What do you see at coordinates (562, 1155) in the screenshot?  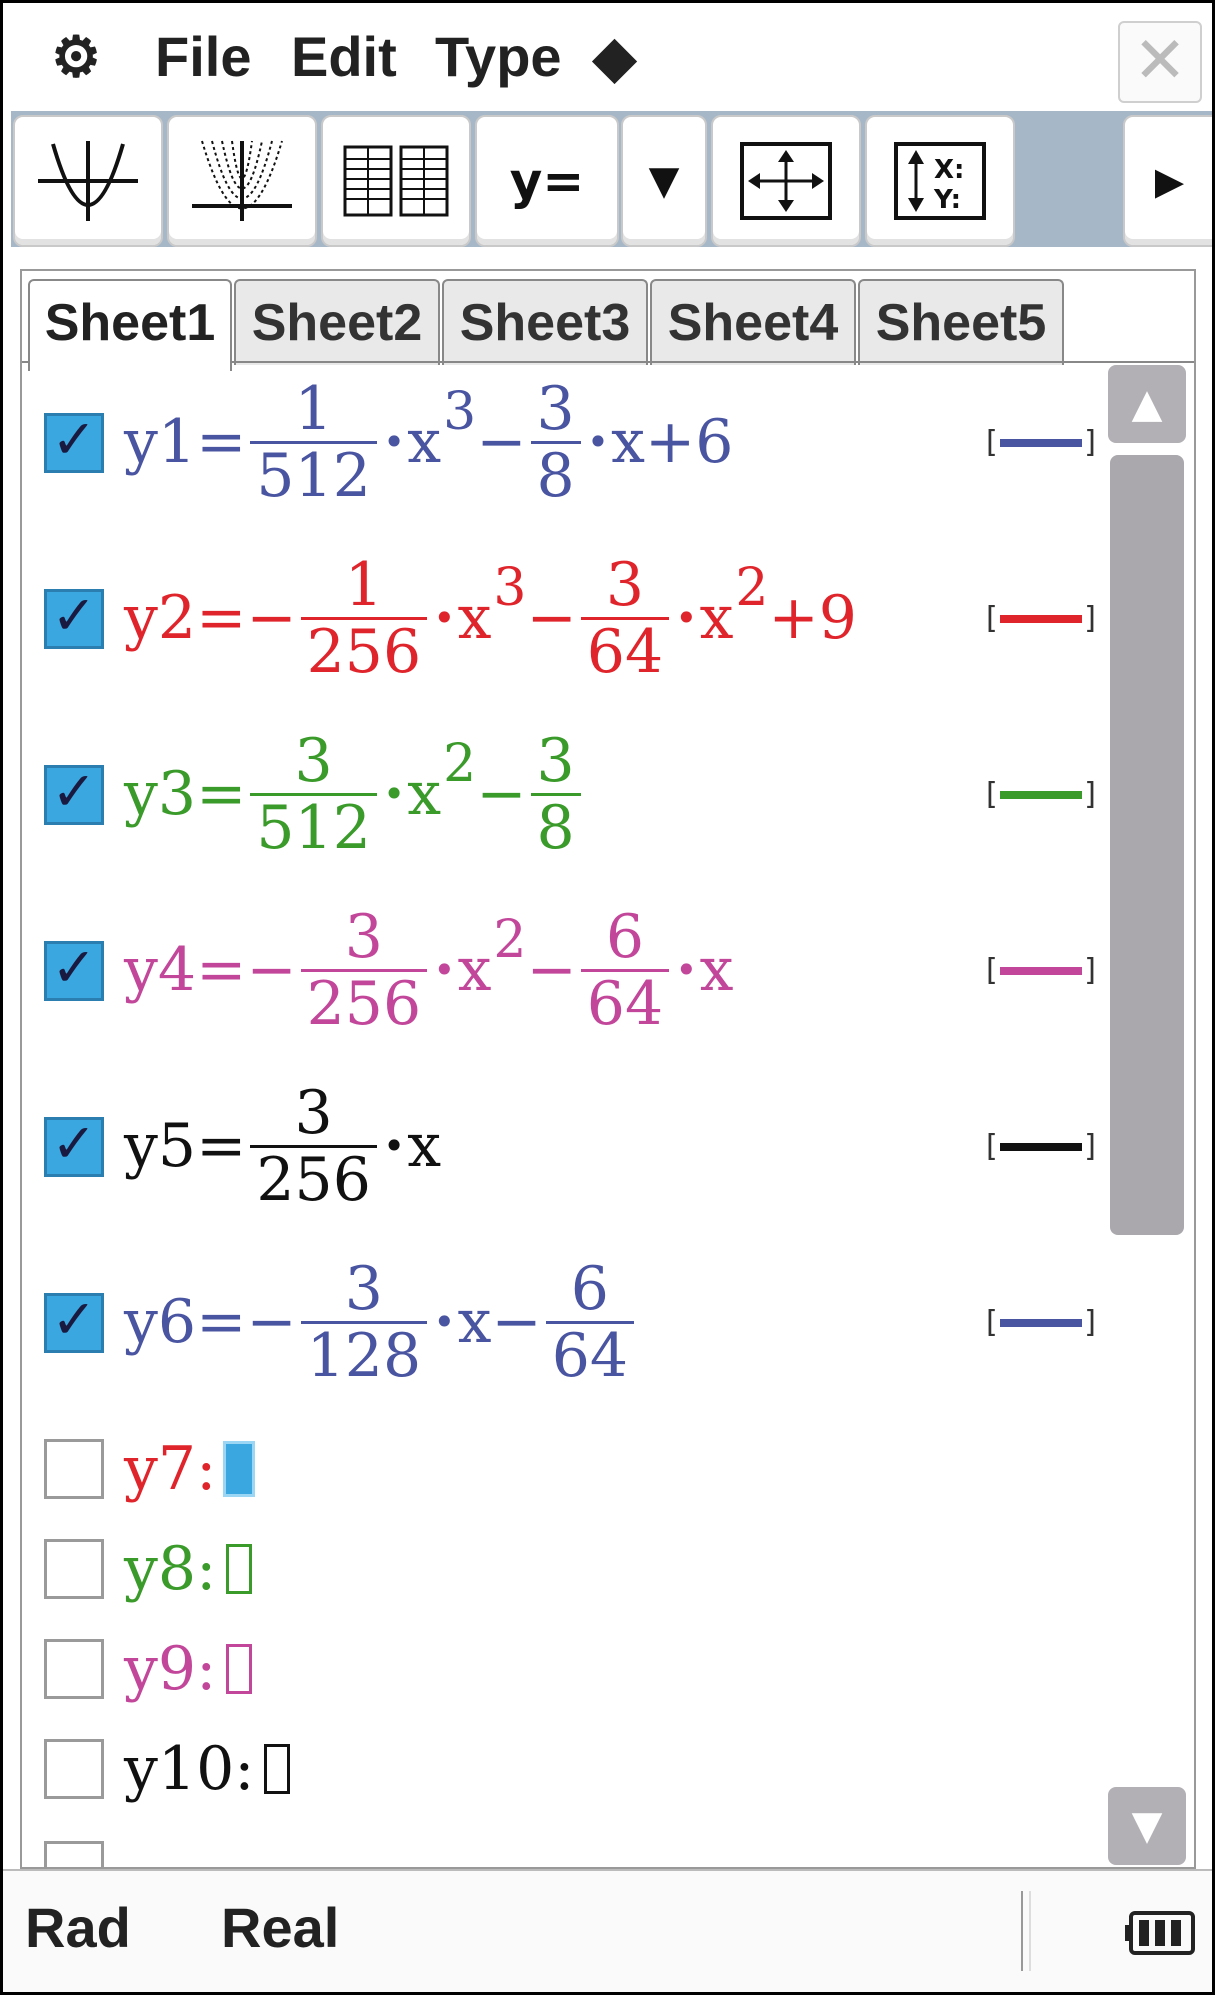 I see `function-row-y5: ✓ y5= 3 256 • x []` at bounding box center [562, 1155].